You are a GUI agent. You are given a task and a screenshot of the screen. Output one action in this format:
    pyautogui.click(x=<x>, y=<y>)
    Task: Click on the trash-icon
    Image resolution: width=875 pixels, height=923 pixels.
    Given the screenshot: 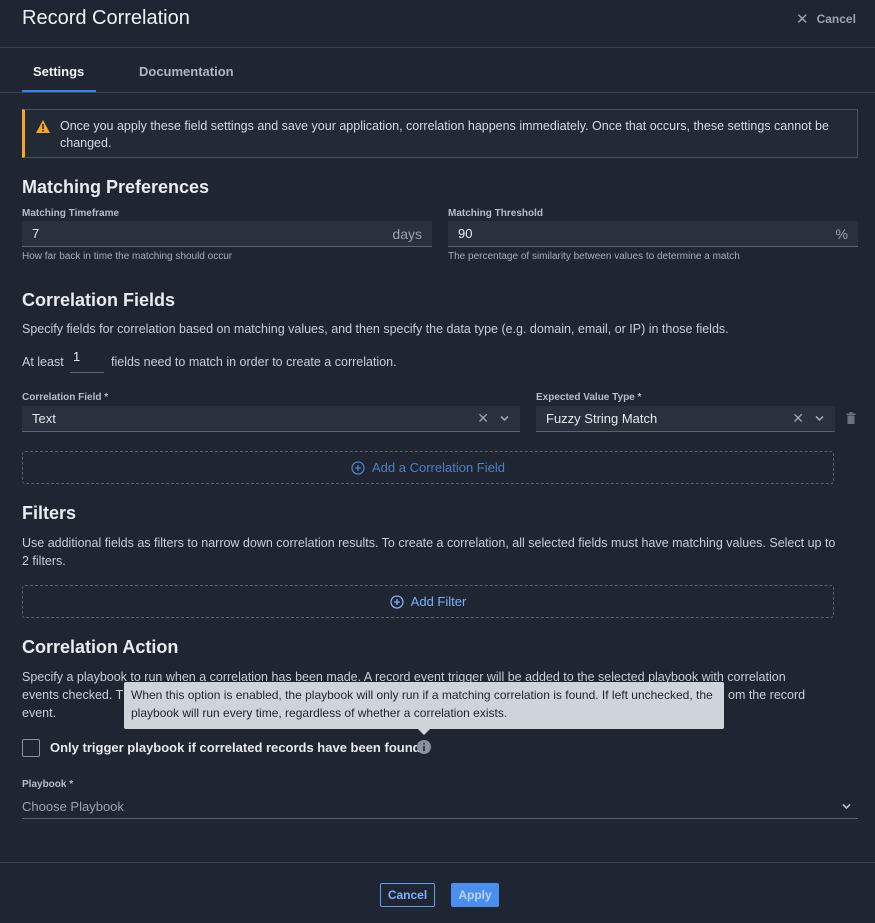 What is the action you would take?
    pyautogui.click(x=851, y=418)
    